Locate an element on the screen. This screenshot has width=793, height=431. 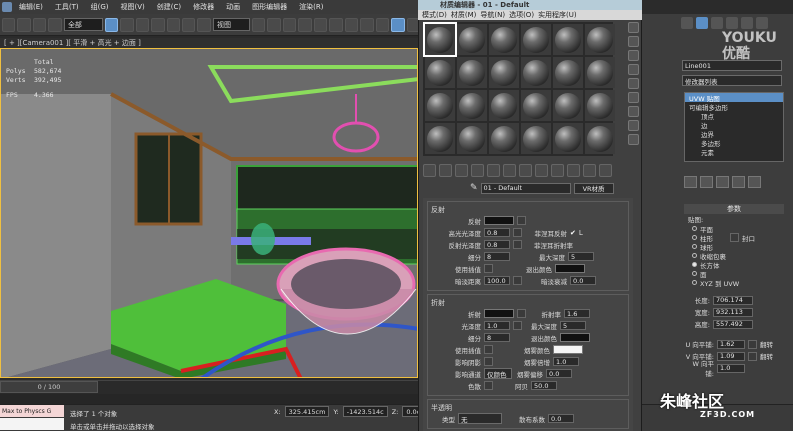
stack-item-editable-poly: 可编辑多边形 is located at coordinates (734, 107).